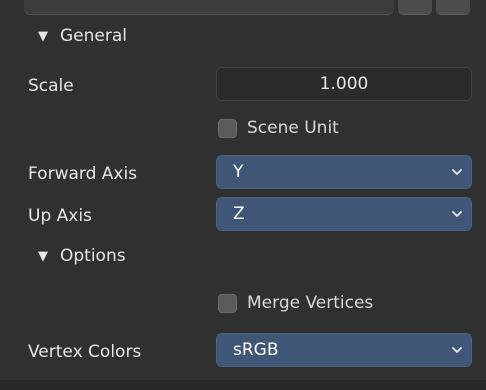 The image size is (486, 390). I want to click on panel-bottom-edge, so click(243, 385).